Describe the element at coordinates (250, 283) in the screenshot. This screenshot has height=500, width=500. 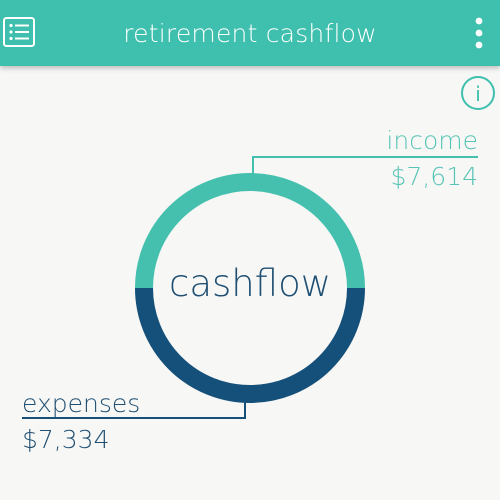
I see `cashflow-center-label: cashflow` at that location.